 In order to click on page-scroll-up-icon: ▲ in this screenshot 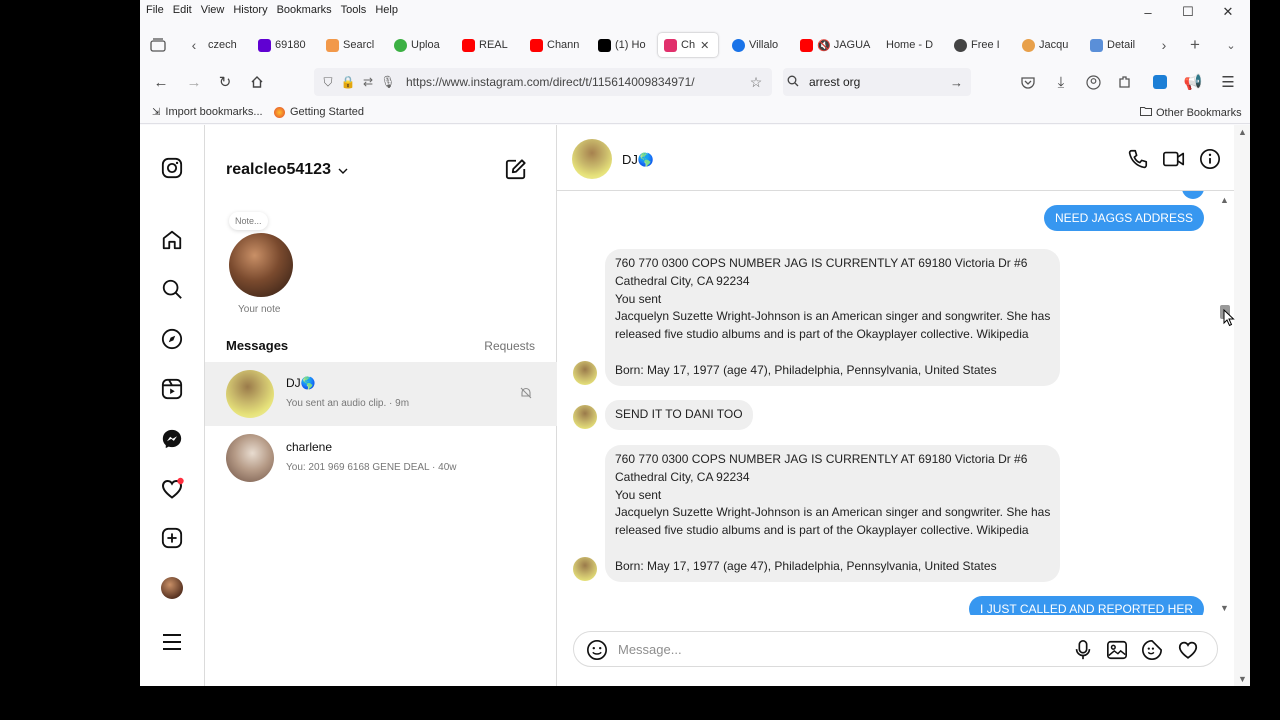, I will do `click(1242, 132)`.